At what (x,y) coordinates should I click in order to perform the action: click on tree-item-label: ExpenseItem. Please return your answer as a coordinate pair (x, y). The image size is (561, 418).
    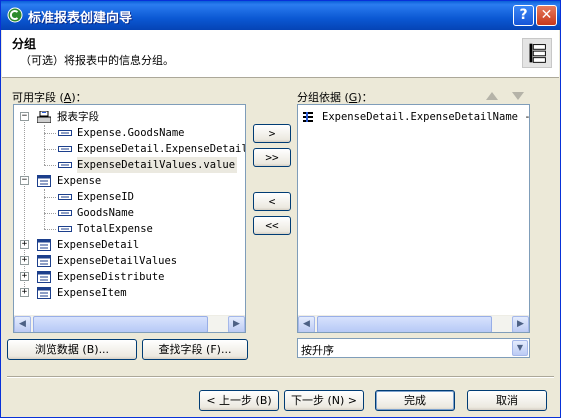
    Looking at the image, I should click on (92, 293).